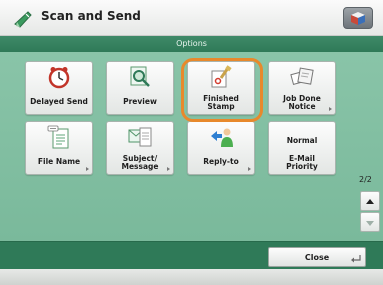  Describe the element at coordinates (59, 78) in the screenshot. I see `clock-icon` at that location.